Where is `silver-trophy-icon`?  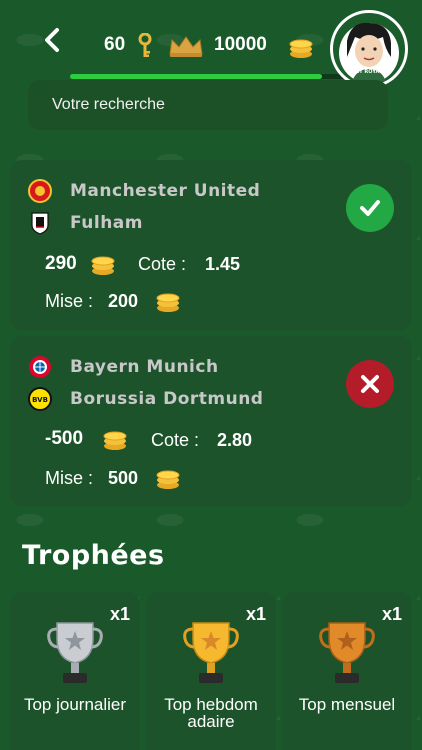 silver-trophy-icon is located at coordinates (75, 652).